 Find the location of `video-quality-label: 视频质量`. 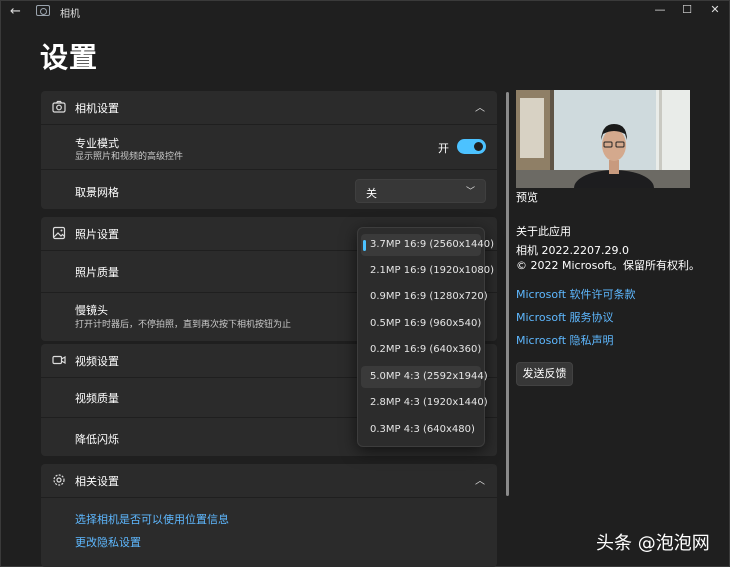

video-quality-label: 视频质量 is located at coordinates (97, 398).